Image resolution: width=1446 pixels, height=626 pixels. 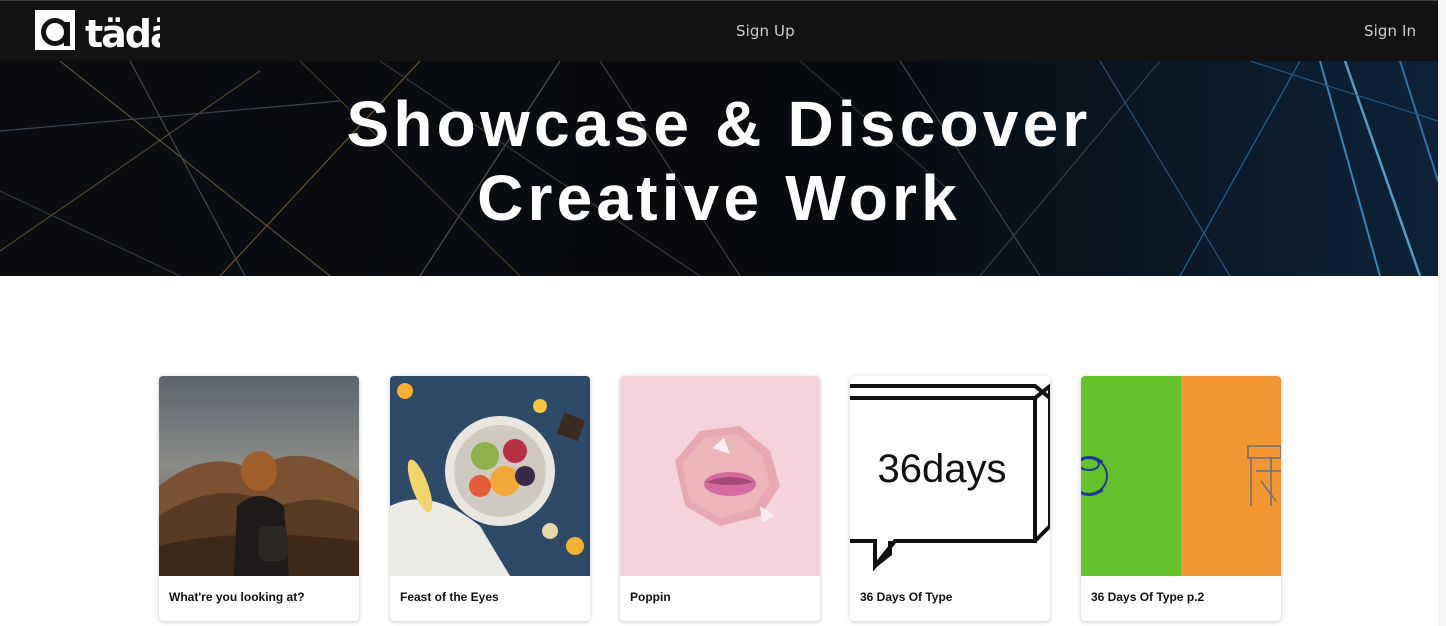 What do you see at coordinates (765, 31) in the screenshot?
I see `sign-up-link: Sign Up` at bounding box center [765, 31].